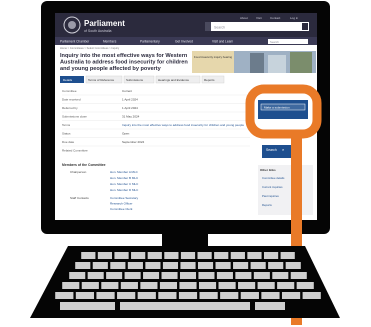 Image resolution: width=371 pixels, height=327 pixels. What do you see at coordinates (267, 205) in the screenshot?
I see `other-link: Reports` at bounding box center [267, 205].